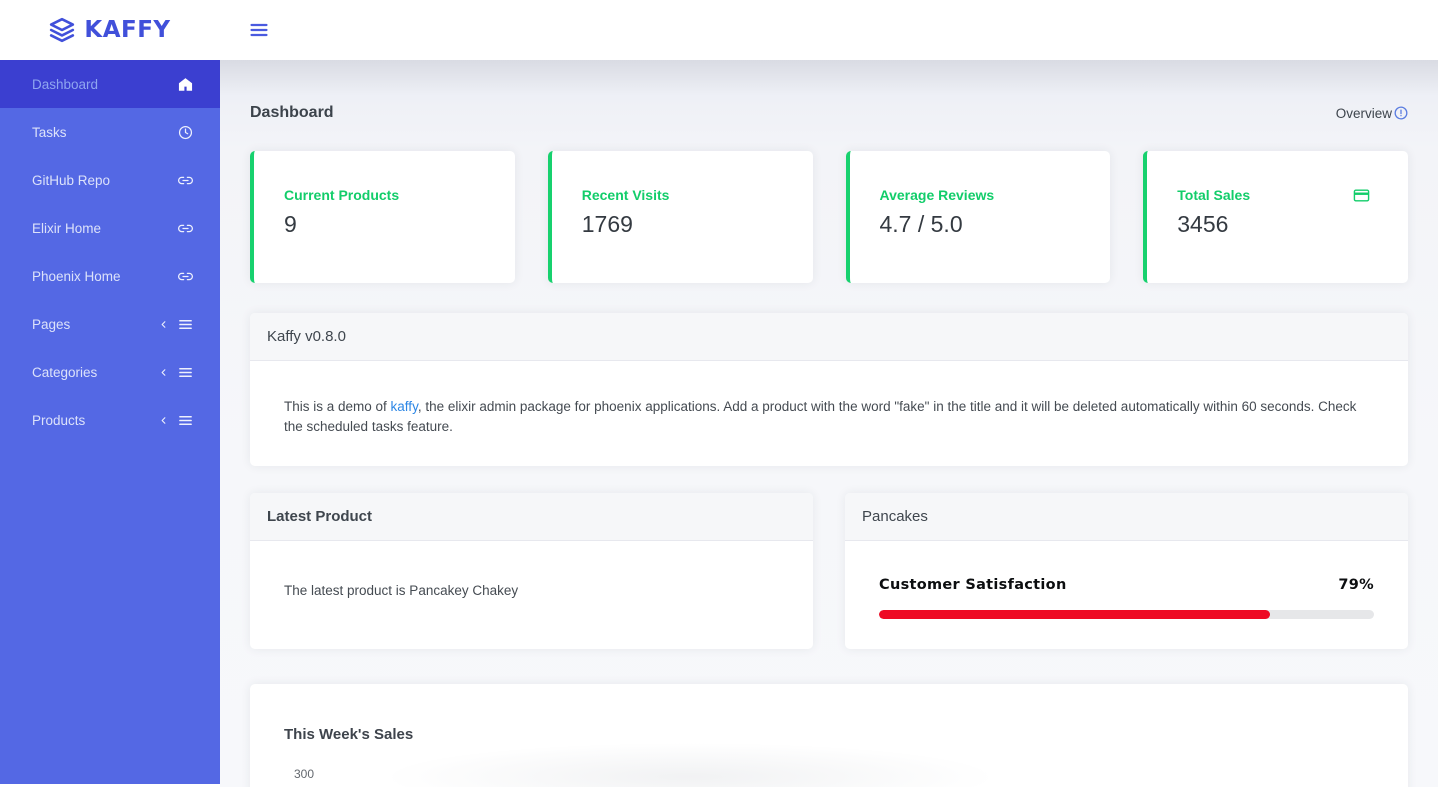  What do you see at coordinates (304, 774) in the screenshot?
I see `chart-axis-tick: 300` at bounding box center [304, 774].